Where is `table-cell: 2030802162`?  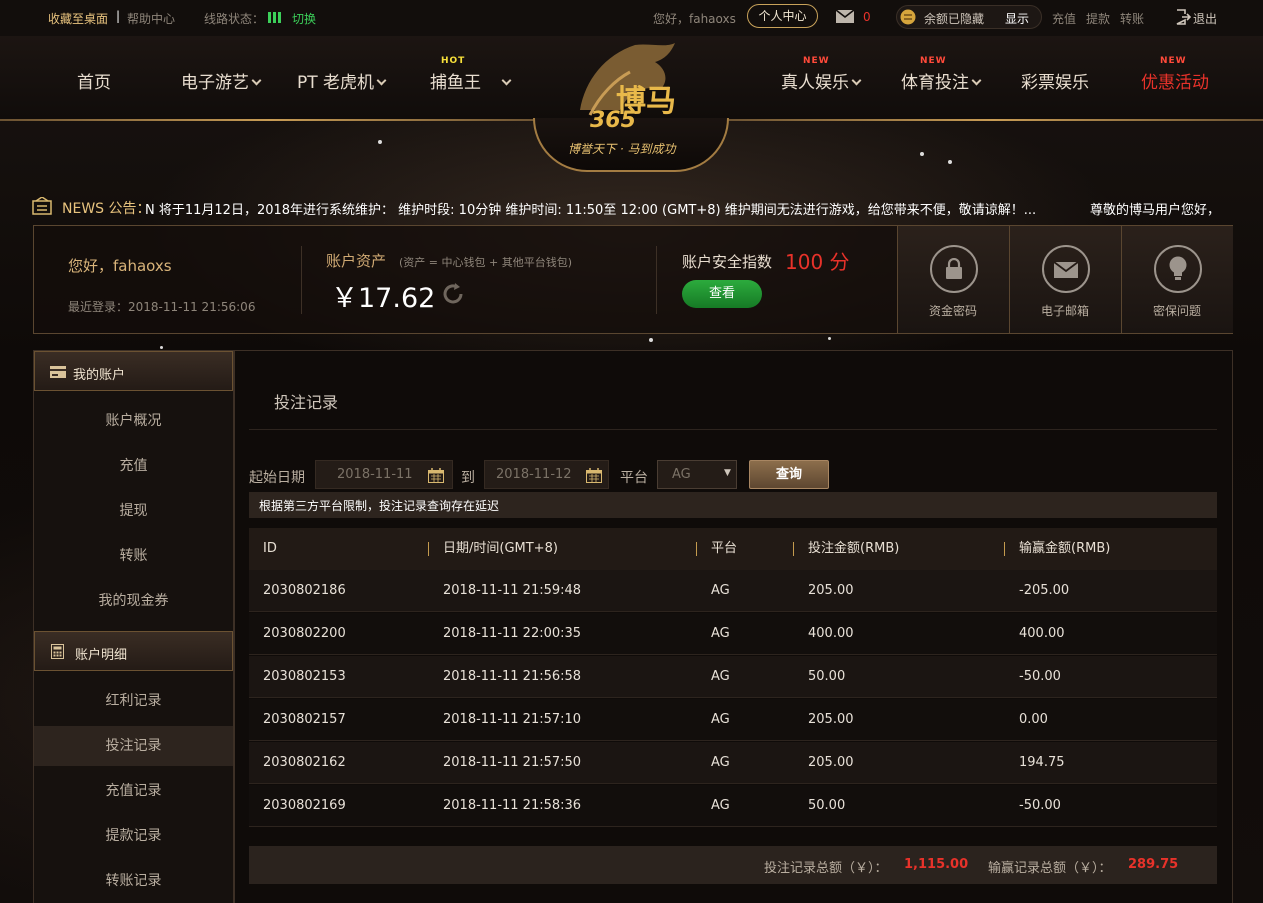 table-cell: 2030802162 is located at coordinates (304, 762).